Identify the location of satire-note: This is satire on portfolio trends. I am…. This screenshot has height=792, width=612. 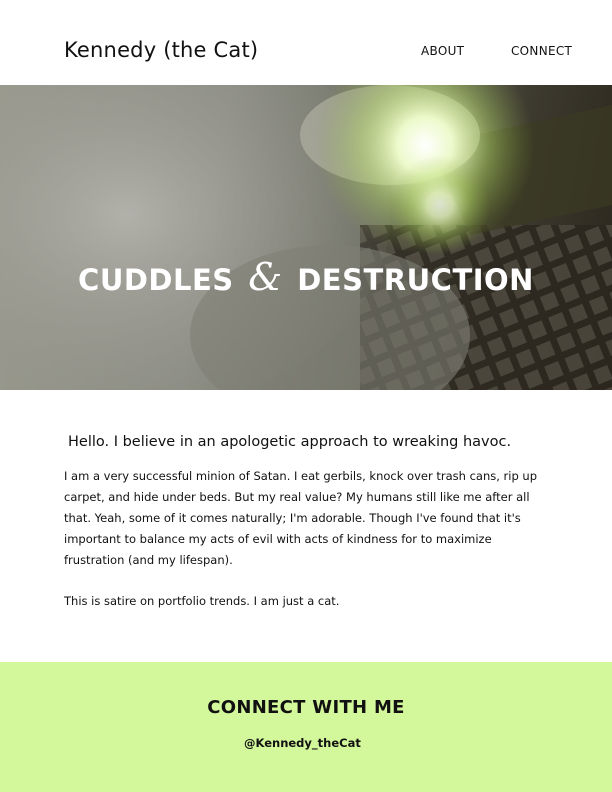
(202, 601).